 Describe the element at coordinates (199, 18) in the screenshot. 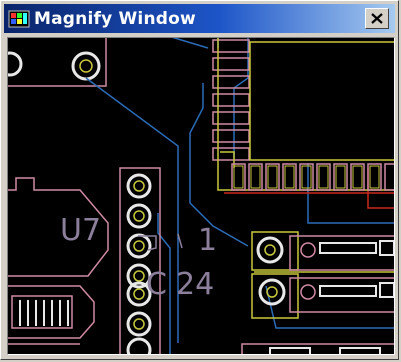

I see `title-bar: Magnify Window` at that location.